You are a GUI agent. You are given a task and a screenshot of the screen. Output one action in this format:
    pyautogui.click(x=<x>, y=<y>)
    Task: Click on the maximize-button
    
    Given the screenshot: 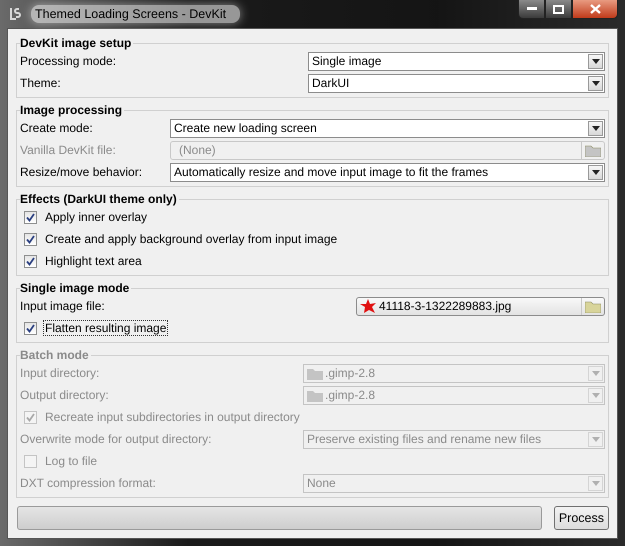 What is the action you would take?
    pyautogui.click(x=558, y=9)
    